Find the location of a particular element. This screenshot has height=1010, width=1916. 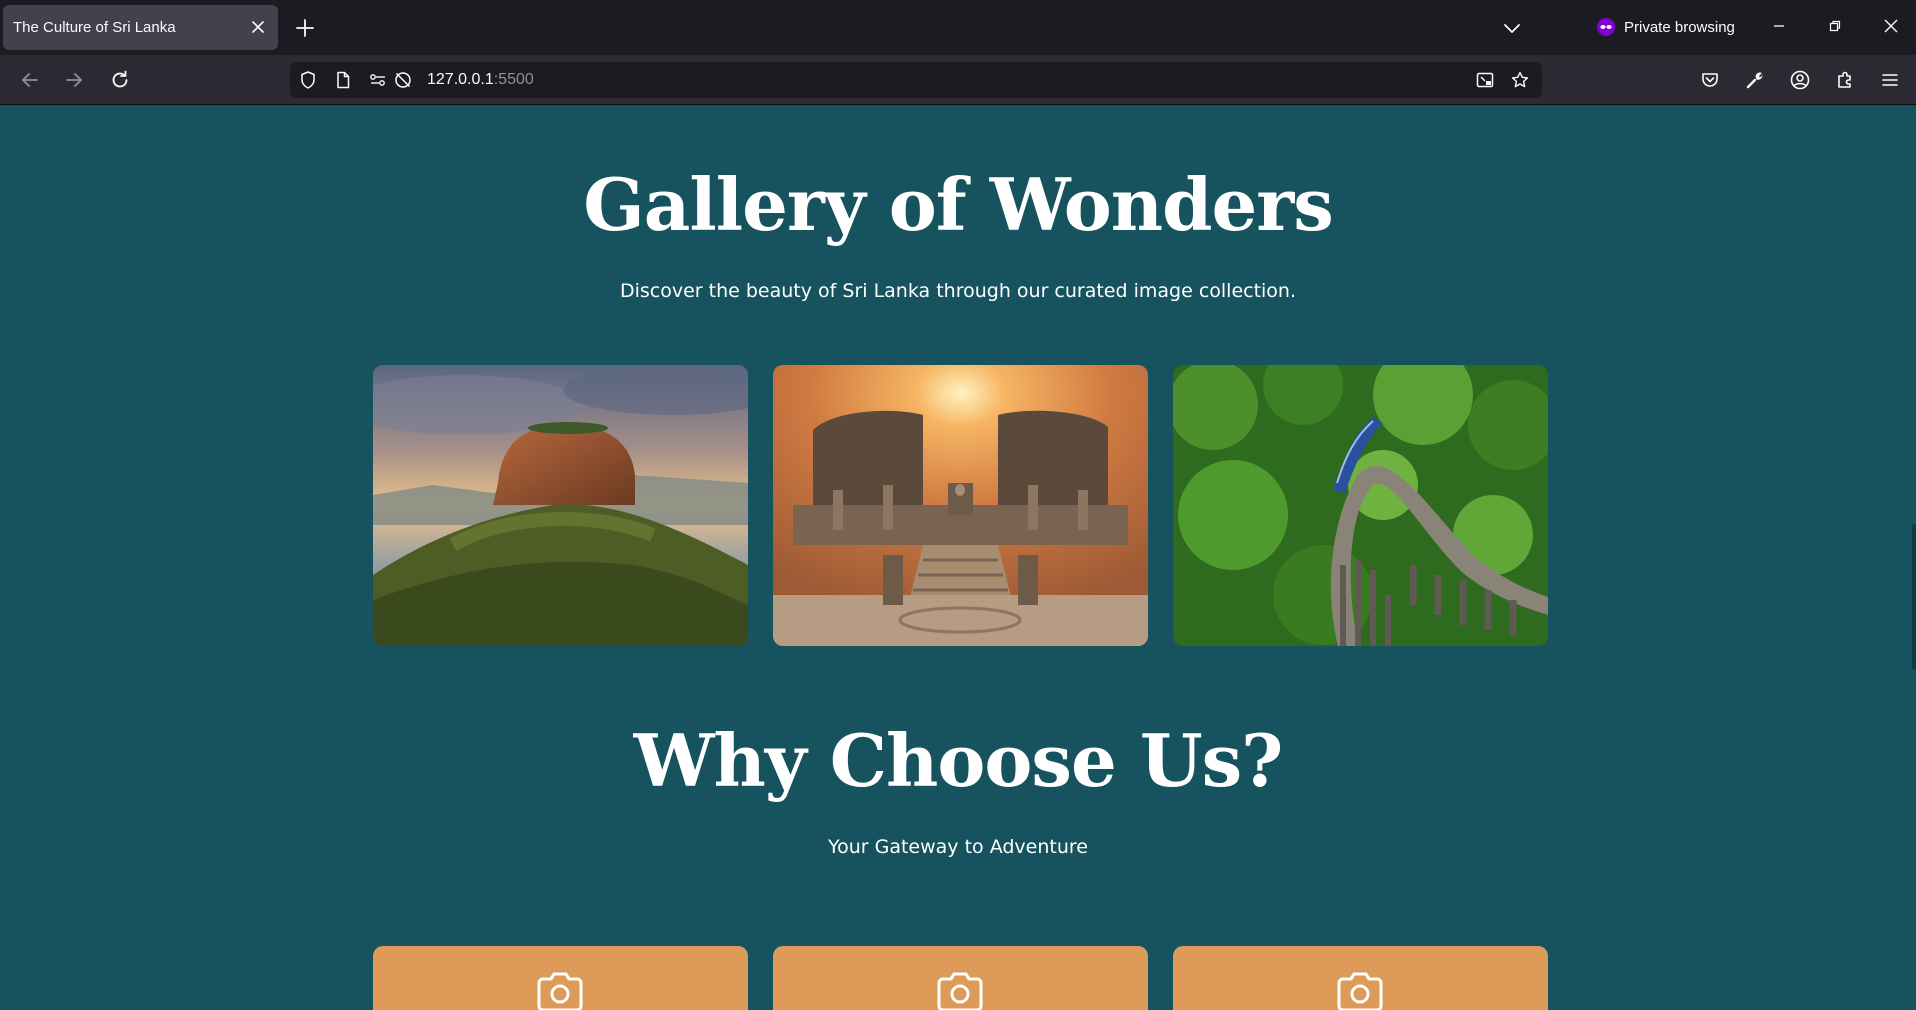

gallery-title: Gallery of Wonders is located at coordinates (958, 204).